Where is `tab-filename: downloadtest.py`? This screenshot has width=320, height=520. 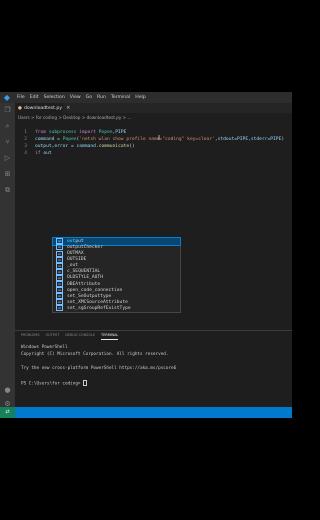
tab-filename: downloadtest.py is located at coordinates (43, 108).